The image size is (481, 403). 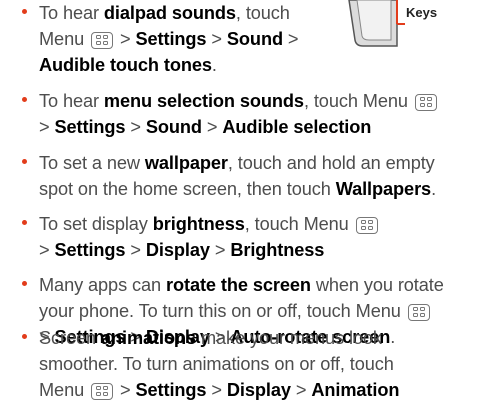 What do you see at coordinates (198, 224) in the screenshot?
I see `bold-term: brightness` at bounding box center [198, 224].